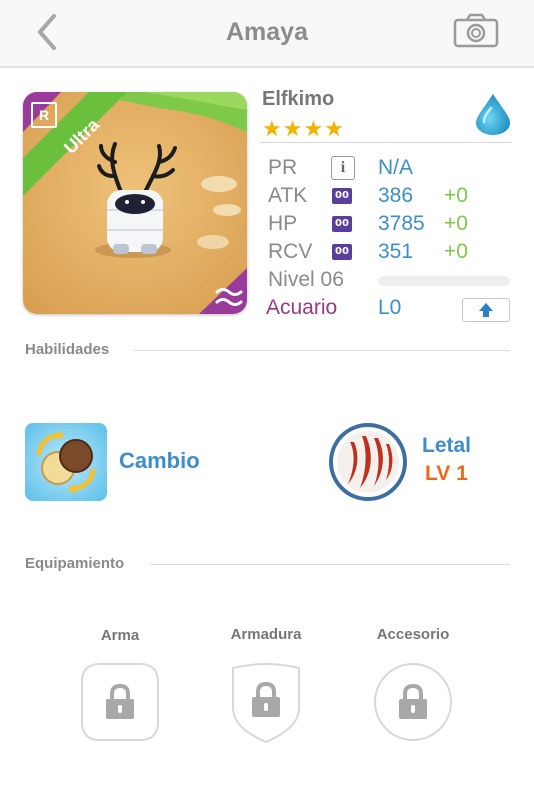 The height and width of the screenshot is (800, 534). What do you see at coordinates (135, 203) in the screenshot?
I see `monster-card: R Ultra` at bounding box center [135, 203].